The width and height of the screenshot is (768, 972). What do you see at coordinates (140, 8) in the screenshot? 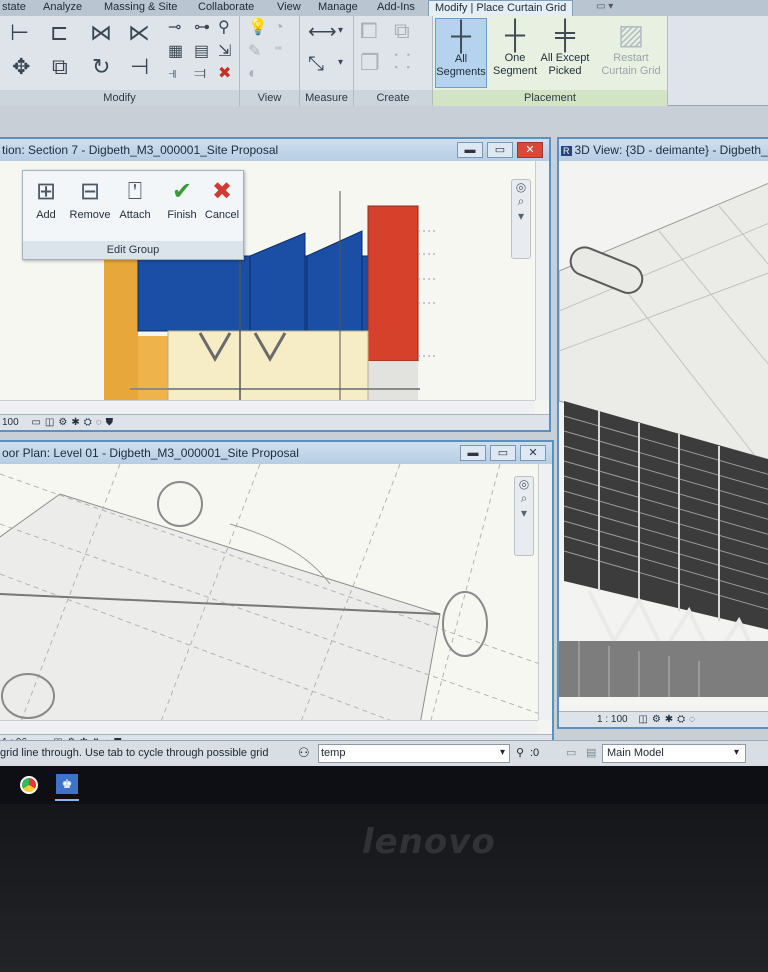
I see `tab-massing-site: Massing & Site` at bounding box center [140, 8].